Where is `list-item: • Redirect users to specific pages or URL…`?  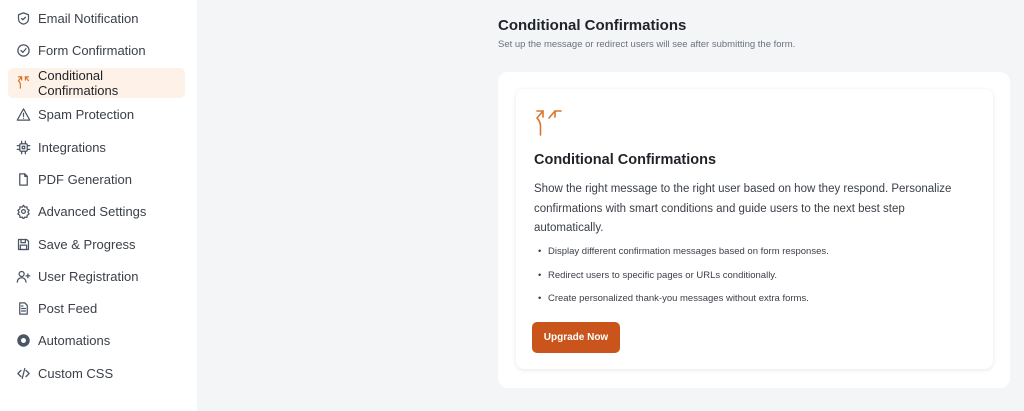 list-item: • Redirect users to specific pages or URL… is located at coordinates (683, 281).